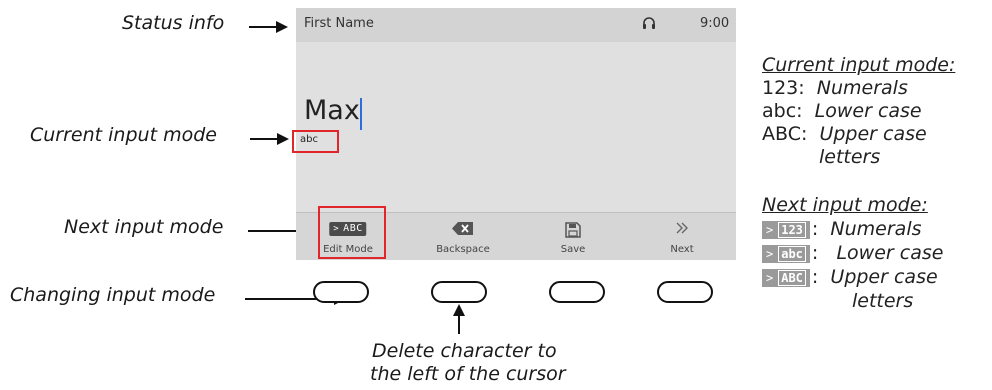  I want to click on softkey-label: Next, so click(682, 249).